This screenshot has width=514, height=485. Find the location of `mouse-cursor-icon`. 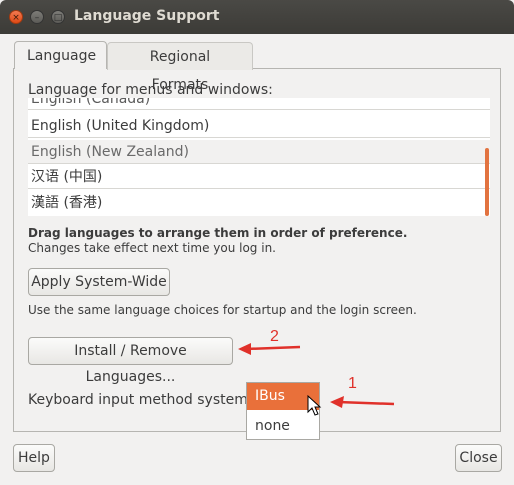

mouse-cursor-icon is located at coordinates (314, 405).